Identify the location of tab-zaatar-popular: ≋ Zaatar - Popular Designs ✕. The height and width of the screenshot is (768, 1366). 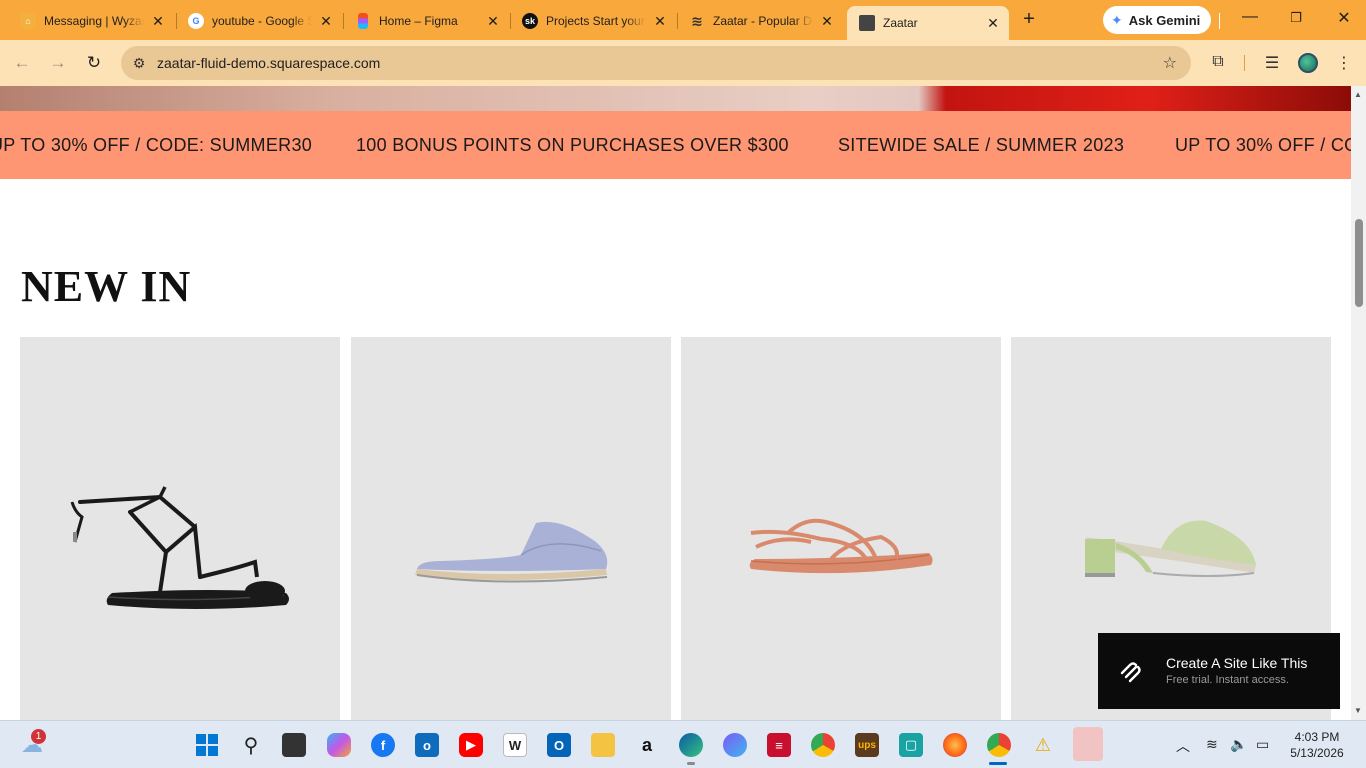
(760, 21).